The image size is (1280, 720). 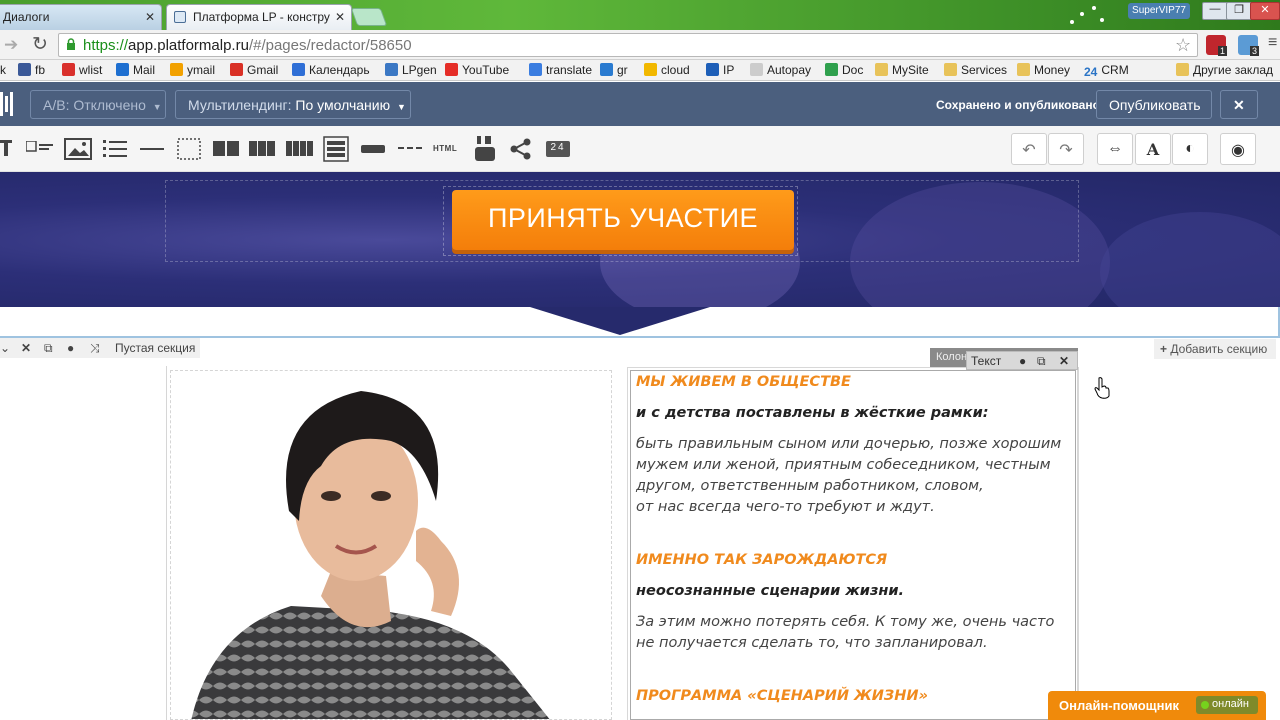 What do you see at coordinates (485, 149) in the screenshot?
I see `youtube-tool-icon` at bounding box center [485, 149].